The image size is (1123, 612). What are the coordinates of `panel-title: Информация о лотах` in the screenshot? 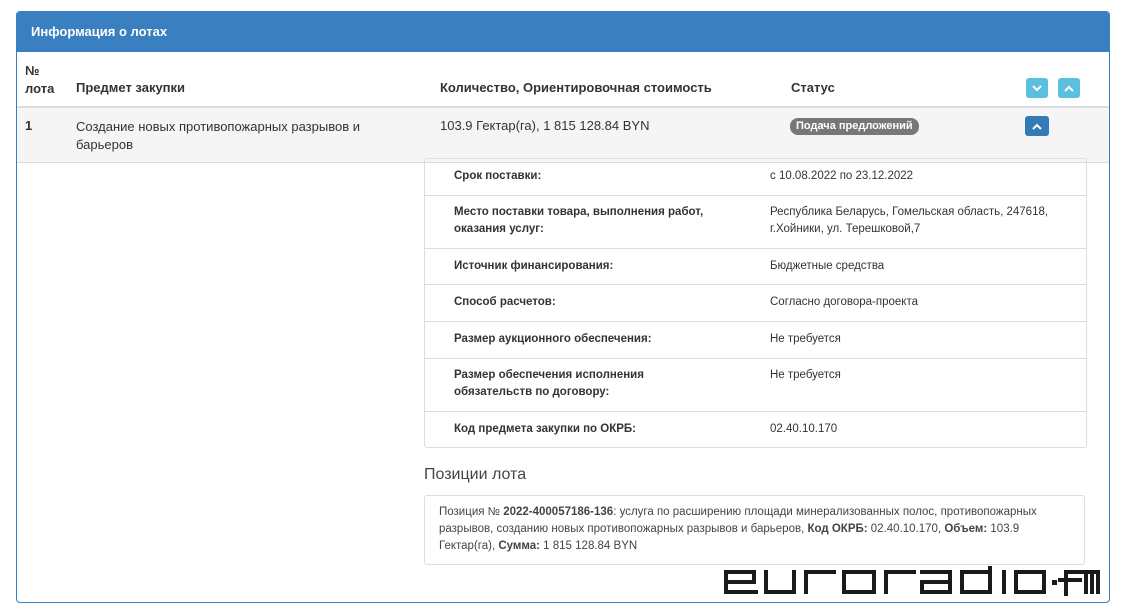 It's located at (563, 32).